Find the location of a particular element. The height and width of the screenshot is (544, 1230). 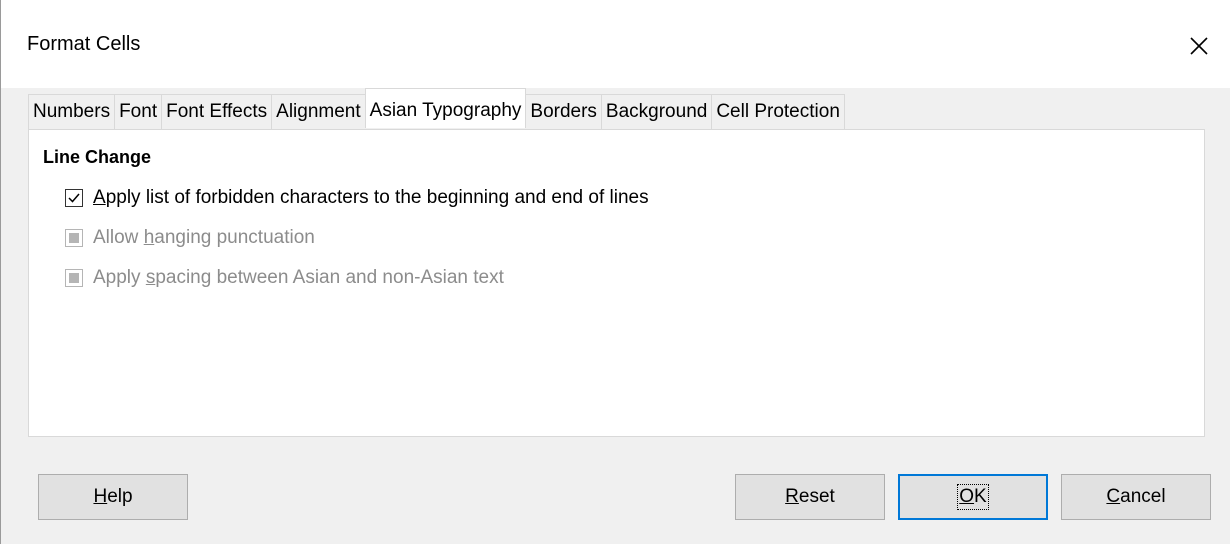

focus-indicator: OK is located at coordinates (973, 497).